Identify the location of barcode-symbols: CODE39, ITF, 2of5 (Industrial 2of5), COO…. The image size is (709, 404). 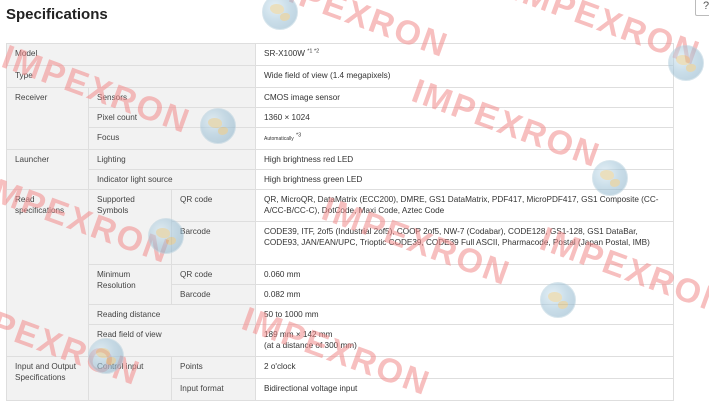
(464, 243).